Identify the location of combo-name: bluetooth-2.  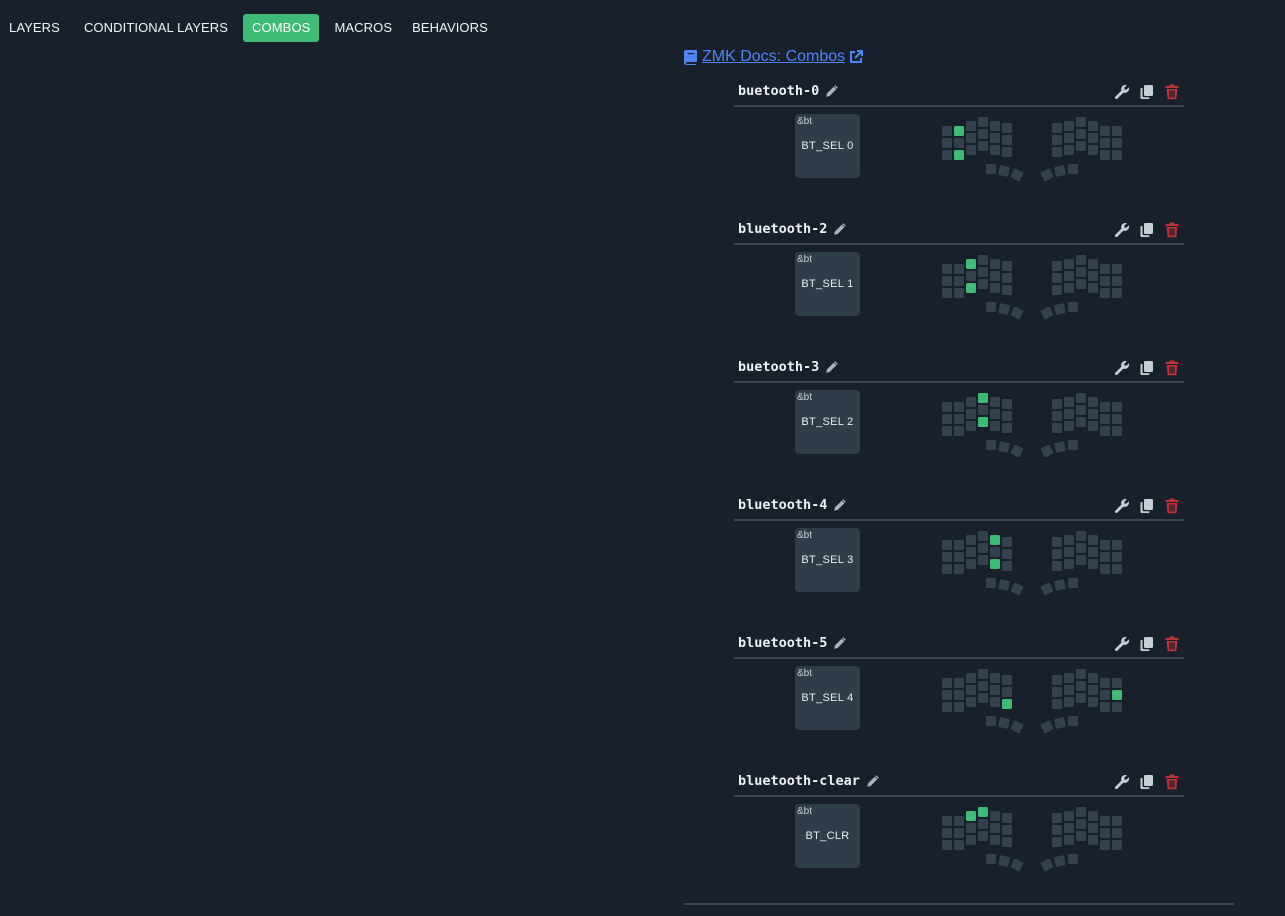
(780, 229).